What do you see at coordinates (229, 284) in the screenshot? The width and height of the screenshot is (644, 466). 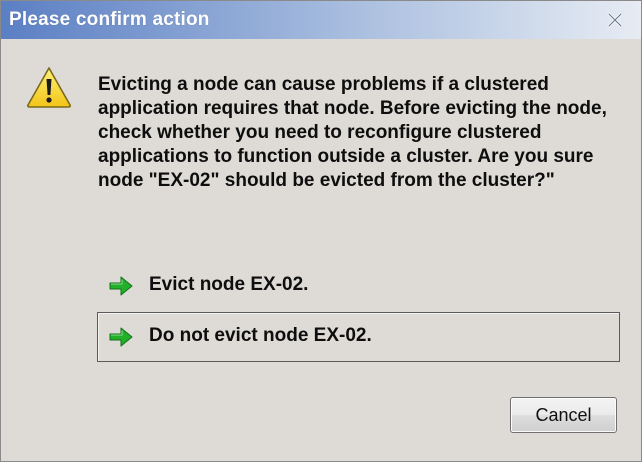 I see `evict-node-label: Evict node EX-02.` at bounding box center [229, 284].